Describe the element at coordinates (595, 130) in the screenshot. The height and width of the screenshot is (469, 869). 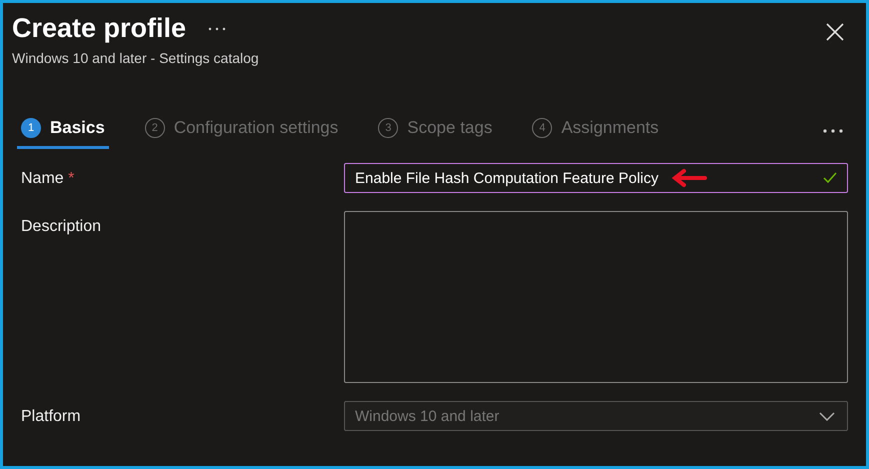
I see `wizard-tab: 4 Assignments` at that location.